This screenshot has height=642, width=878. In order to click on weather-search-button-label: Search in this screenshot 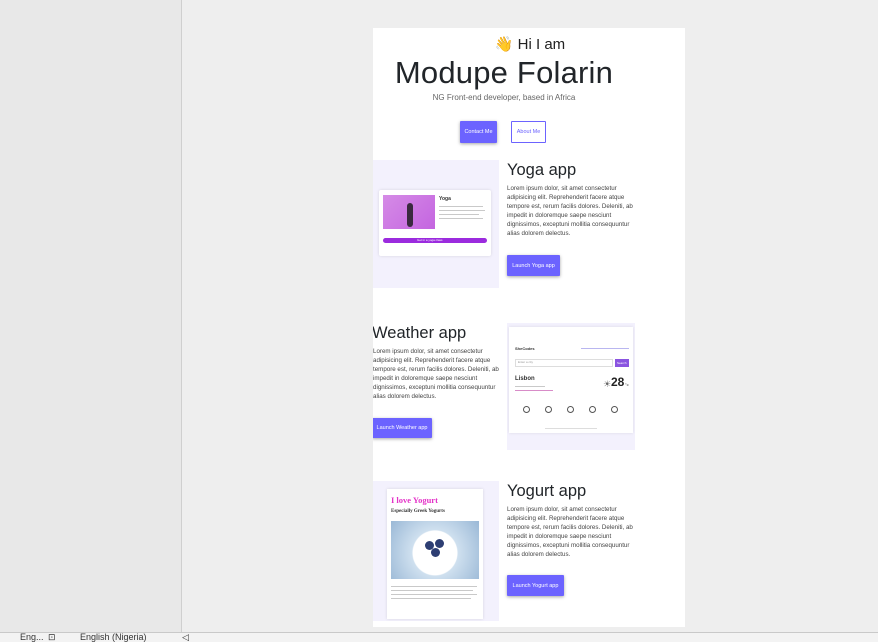, I will do `click(622, 363)`.